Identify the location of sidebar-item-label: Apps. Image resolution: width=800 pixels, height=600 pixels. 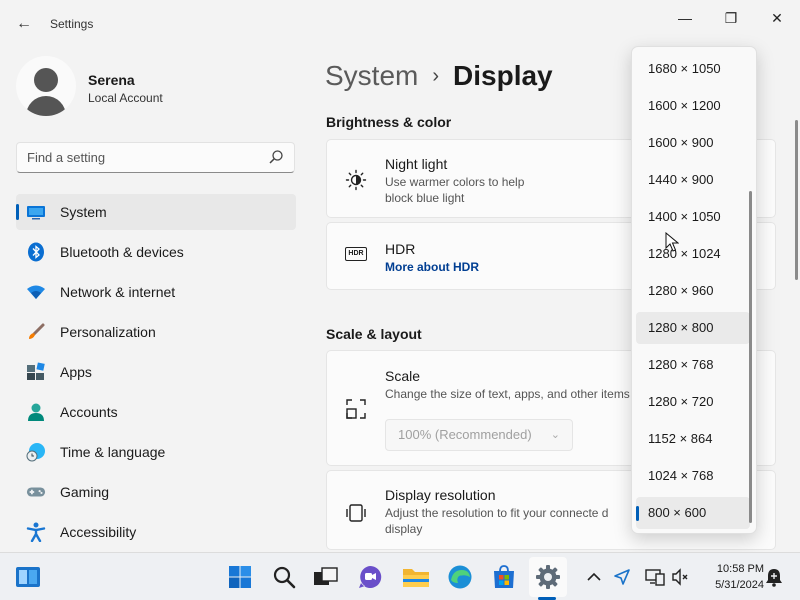
(76, 372).